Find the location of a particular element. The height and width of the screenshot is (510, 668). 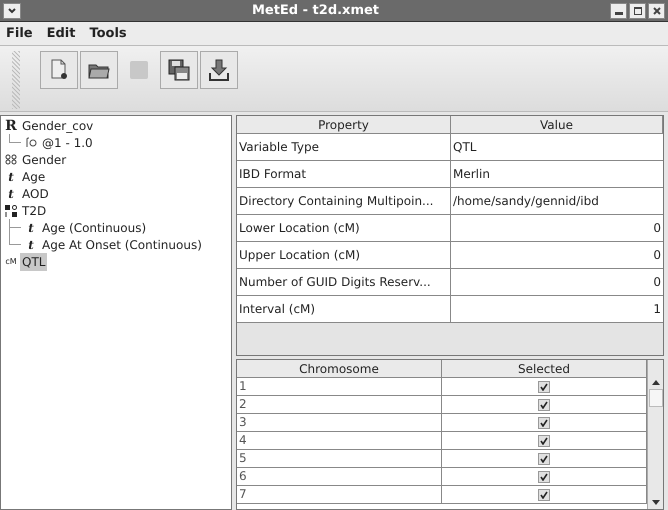

table-cell: 6 is located at coordinates (339, 477).